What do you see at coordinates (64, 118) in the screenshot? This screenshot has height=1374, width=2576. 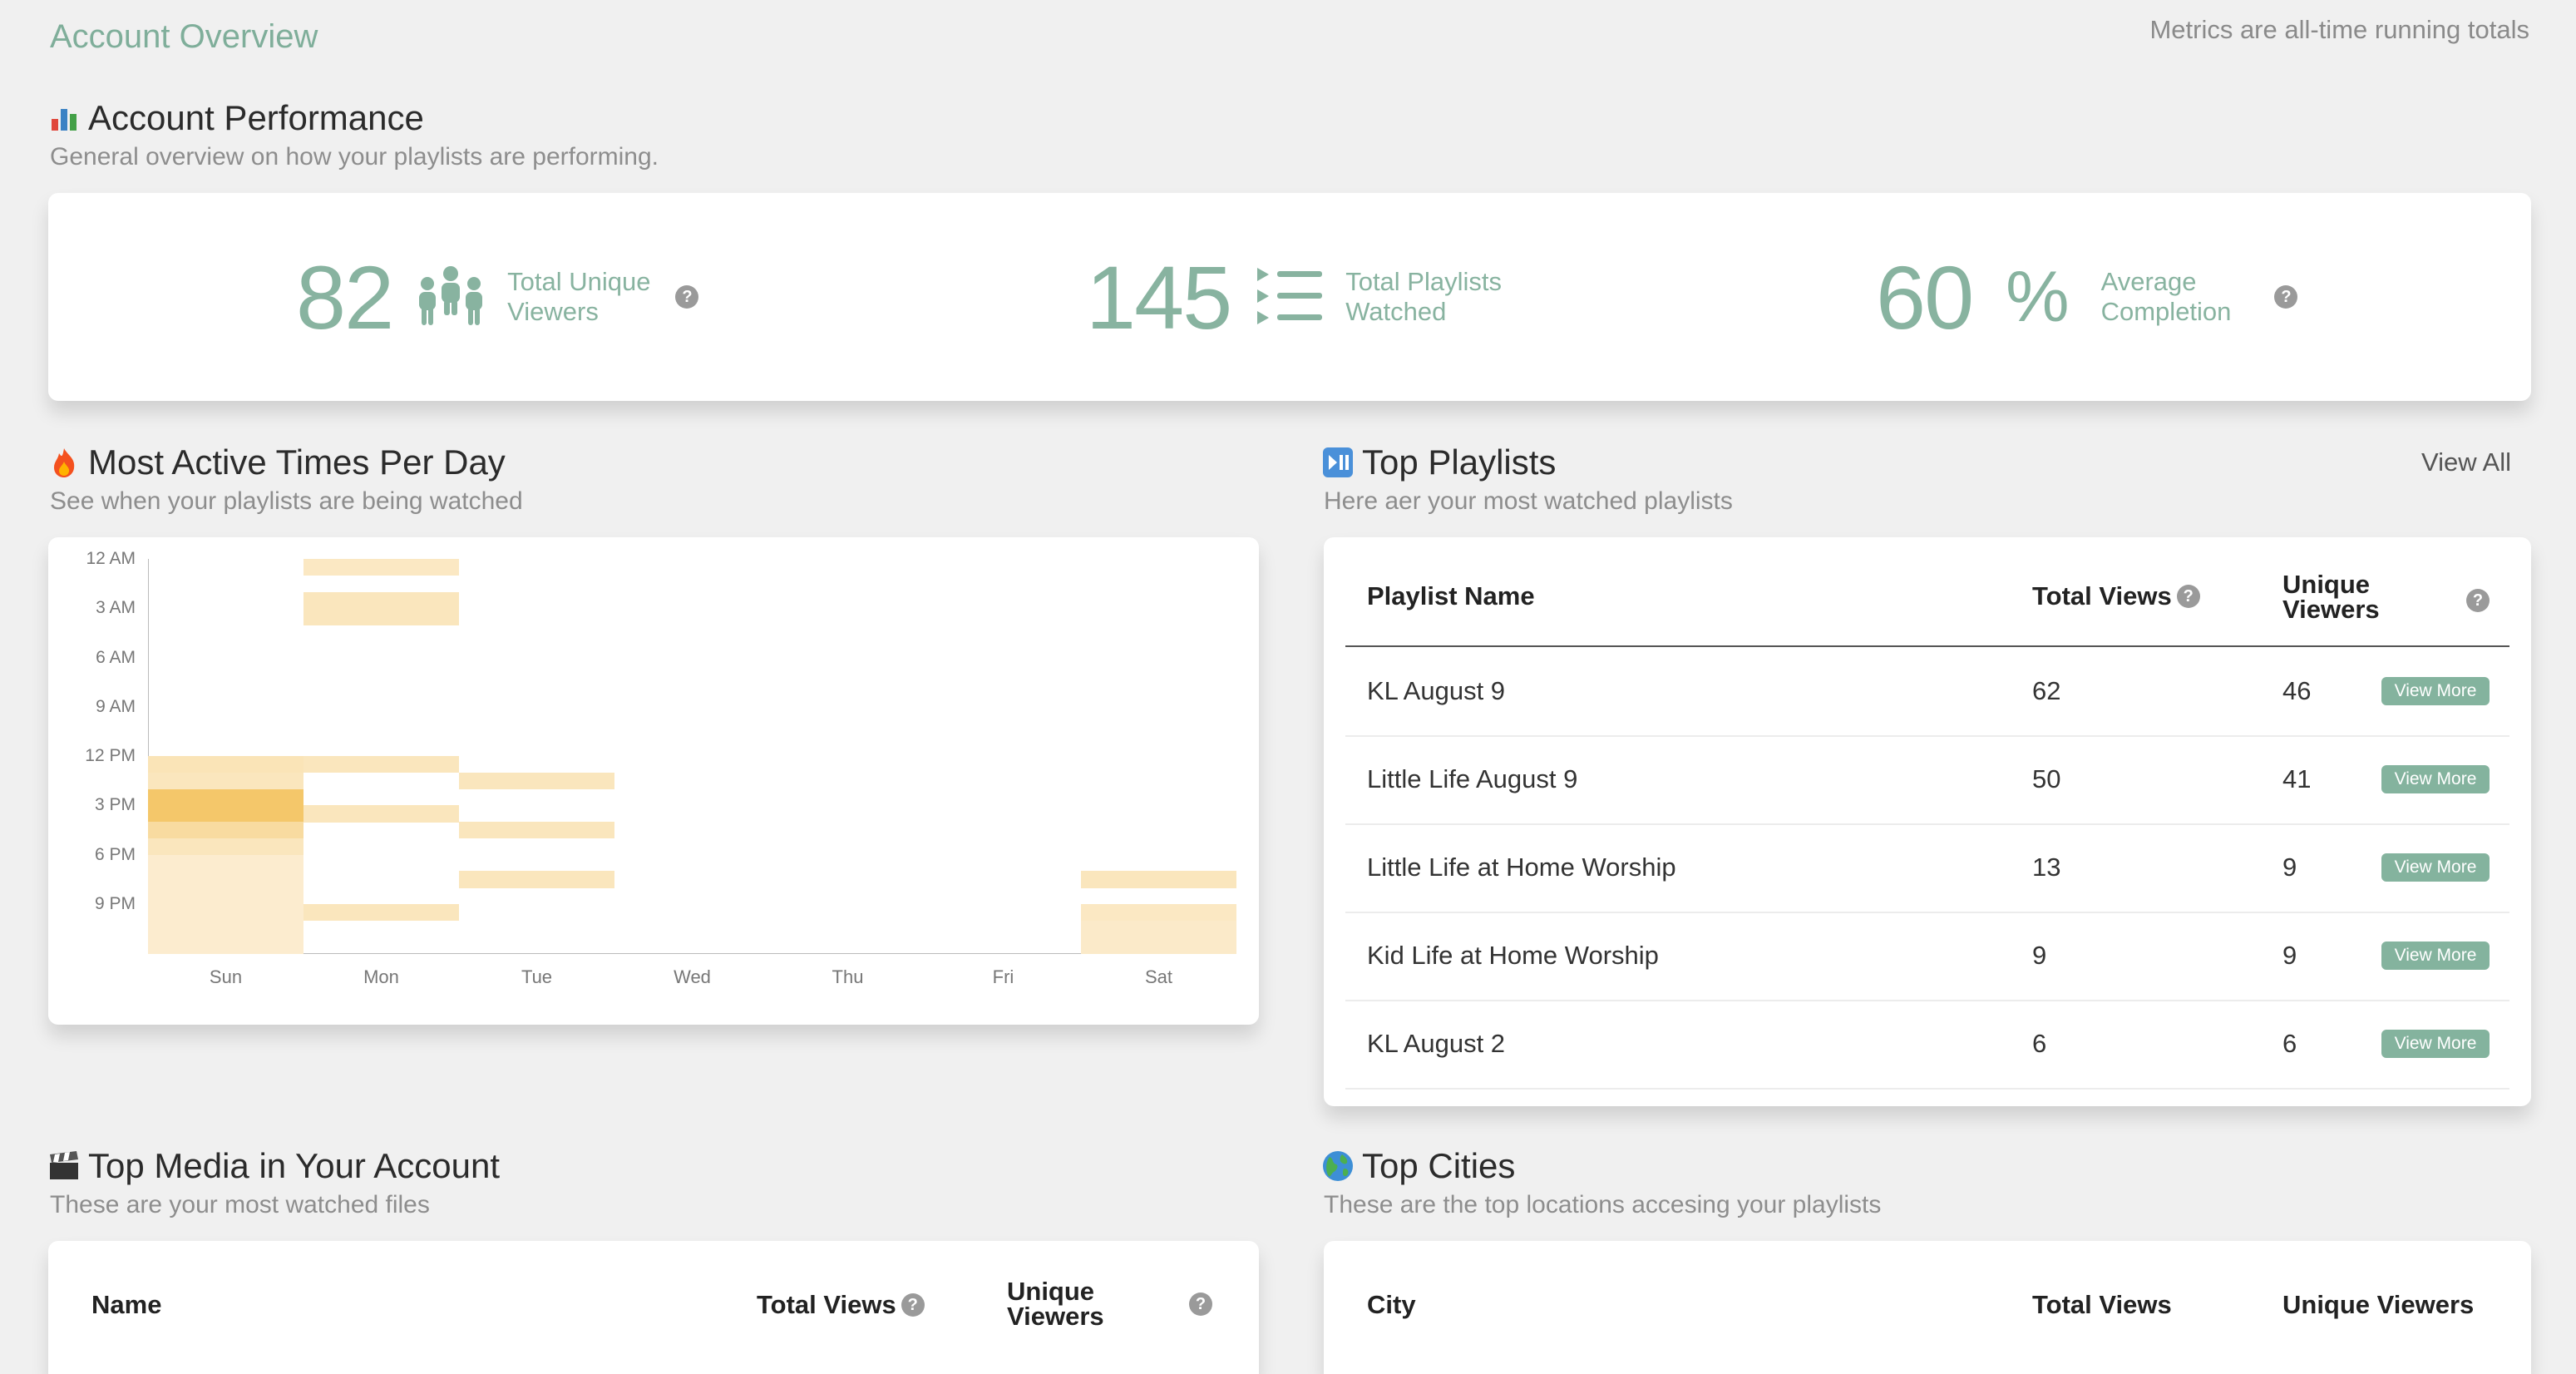 I see `bar-chart-icon` at bounding box center [64, 118].